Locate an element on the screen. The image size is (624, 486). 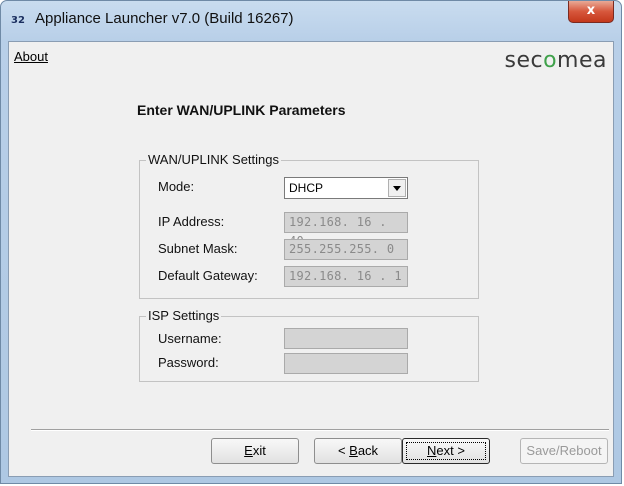
back-button: < Back is located at coordinates (358, 451).